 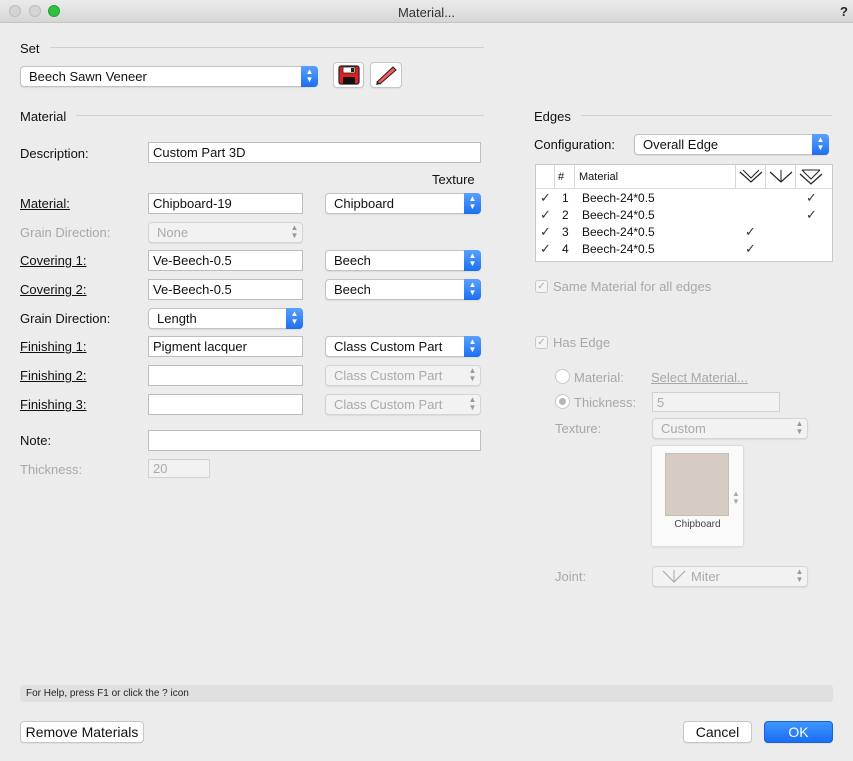 I want to click on set-divider, so click(x=267, y=47).